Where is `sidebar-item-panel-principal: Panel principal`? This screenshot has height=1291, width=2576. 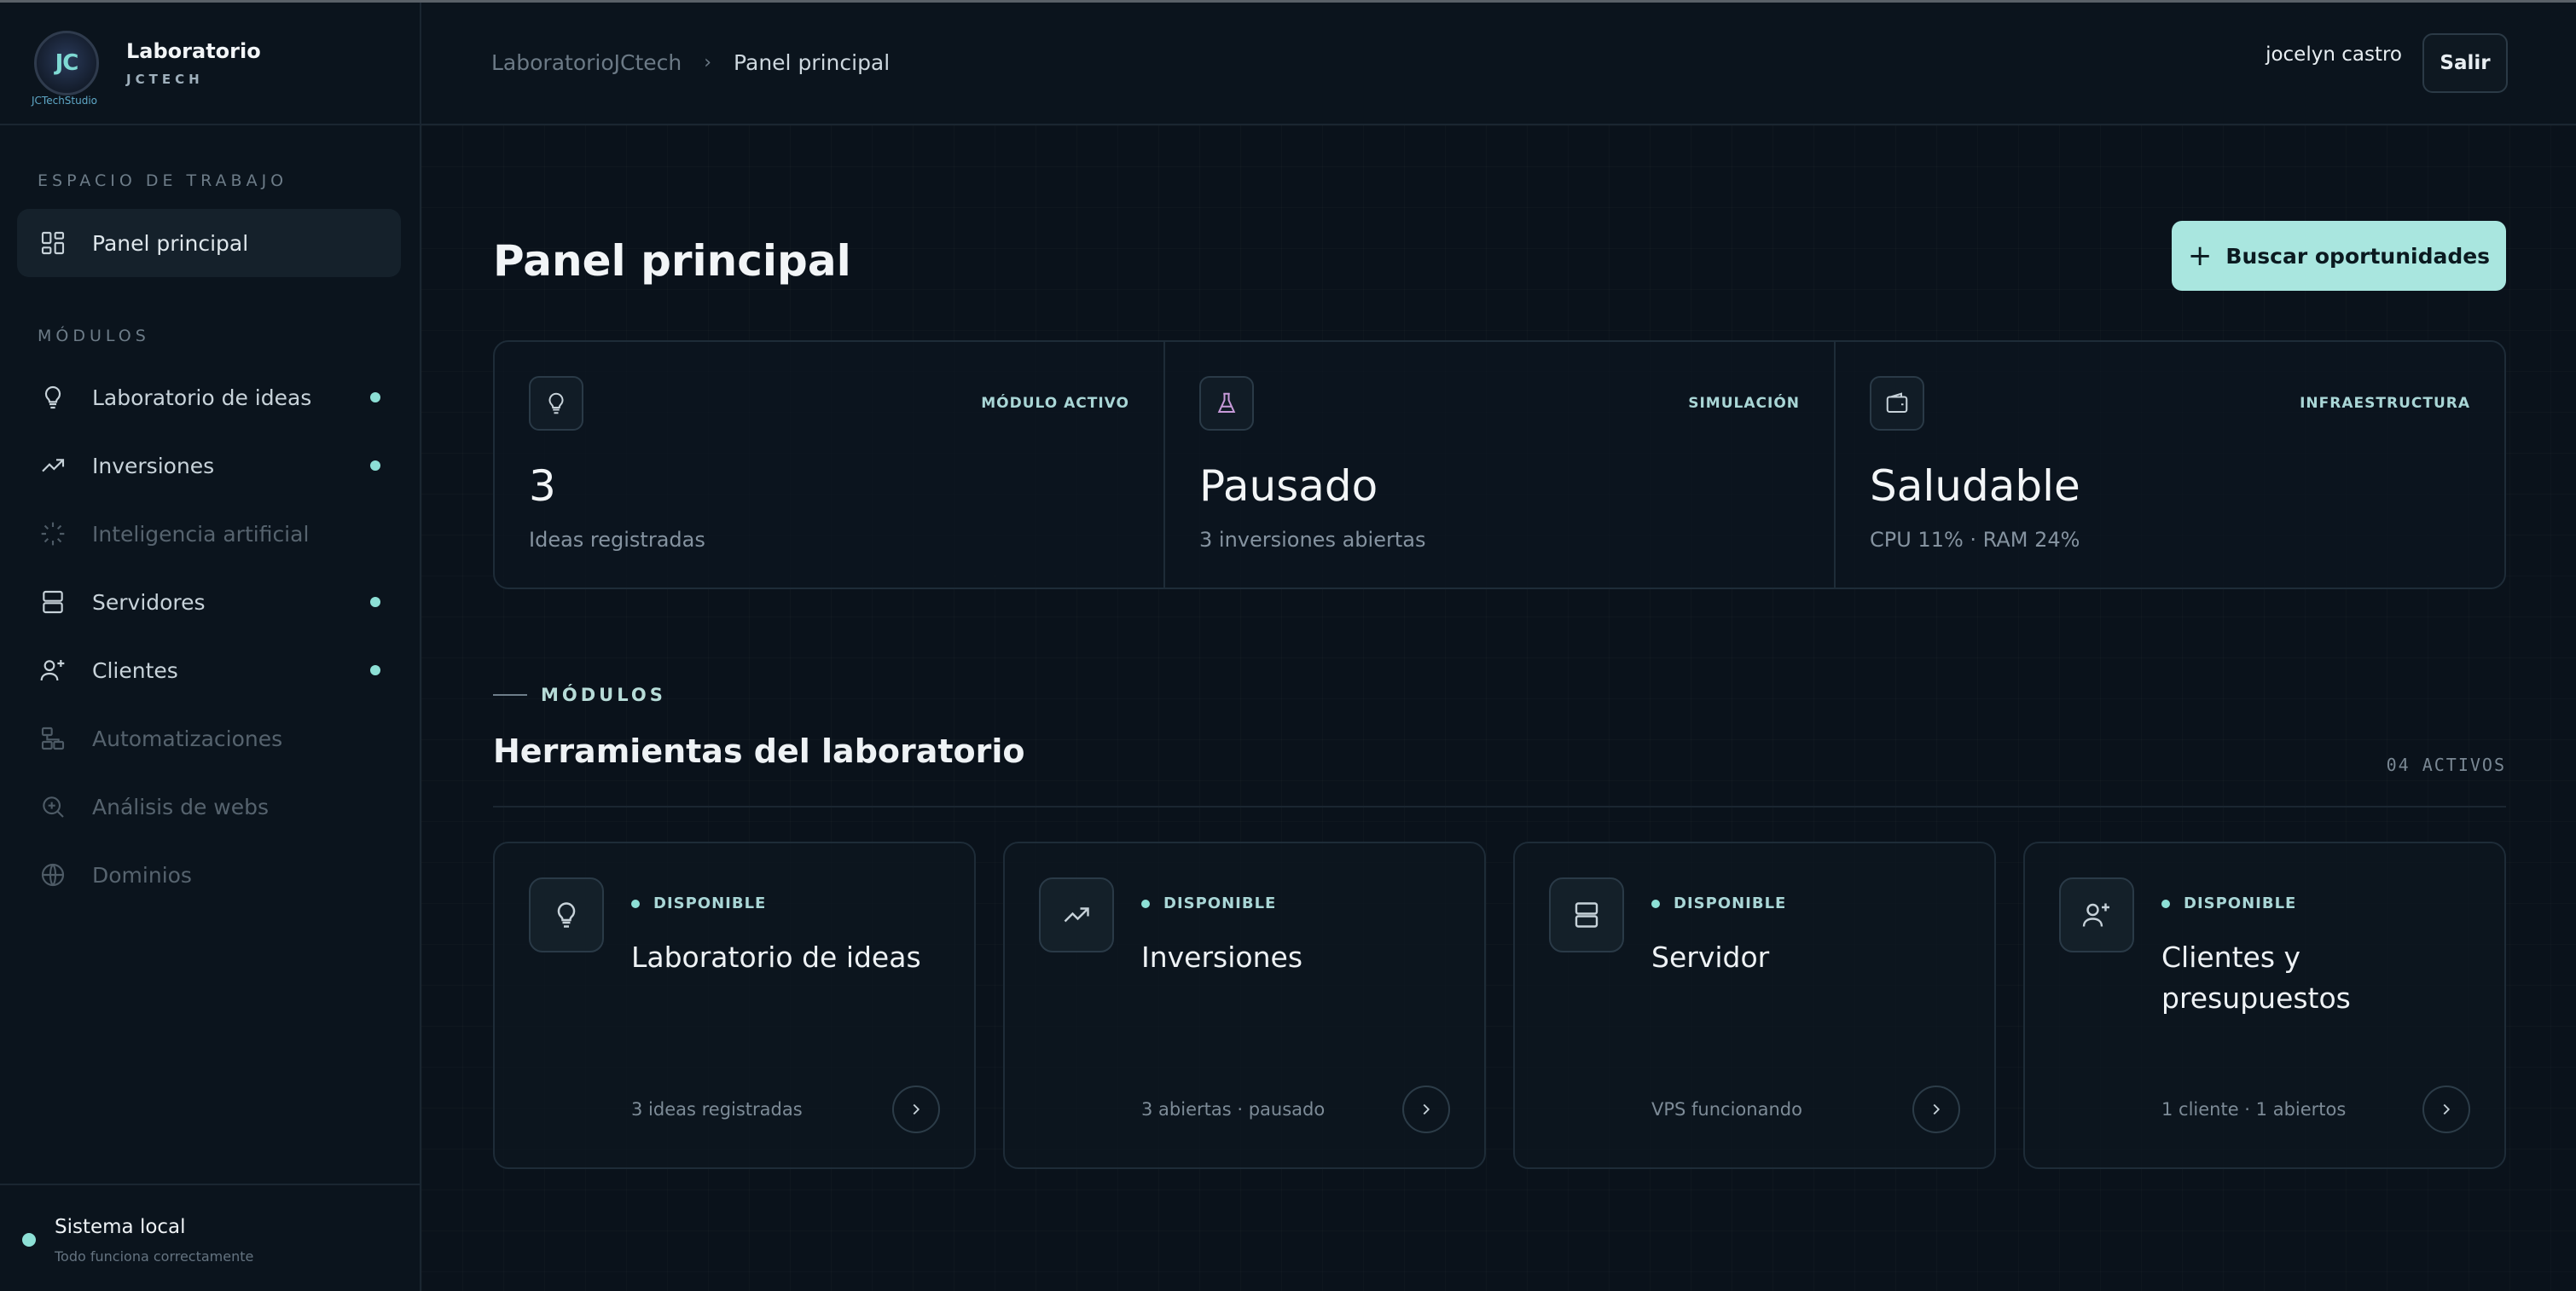
sidebar-item-panel-principal: Panel principal is located at coordinates (209, 243).